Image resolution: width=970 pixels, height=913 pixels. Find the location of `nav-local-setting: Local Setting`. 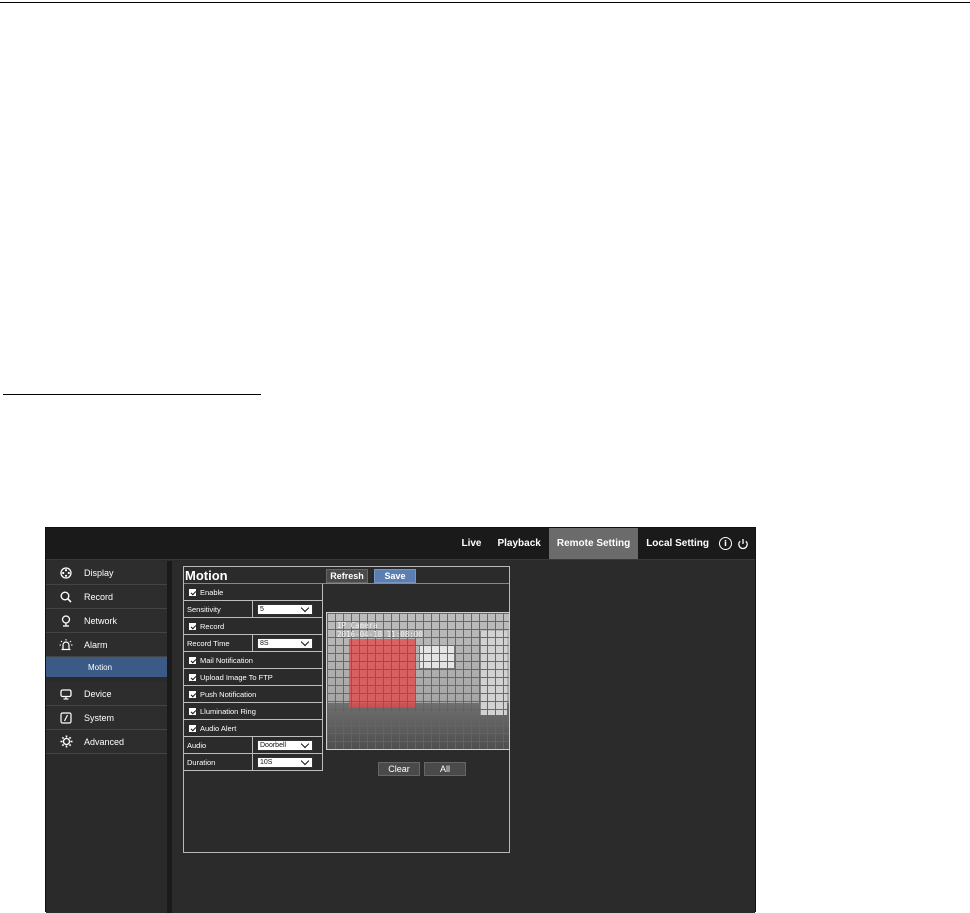

nav-local-setting: Local Setting is located at coordinates (677, 543).